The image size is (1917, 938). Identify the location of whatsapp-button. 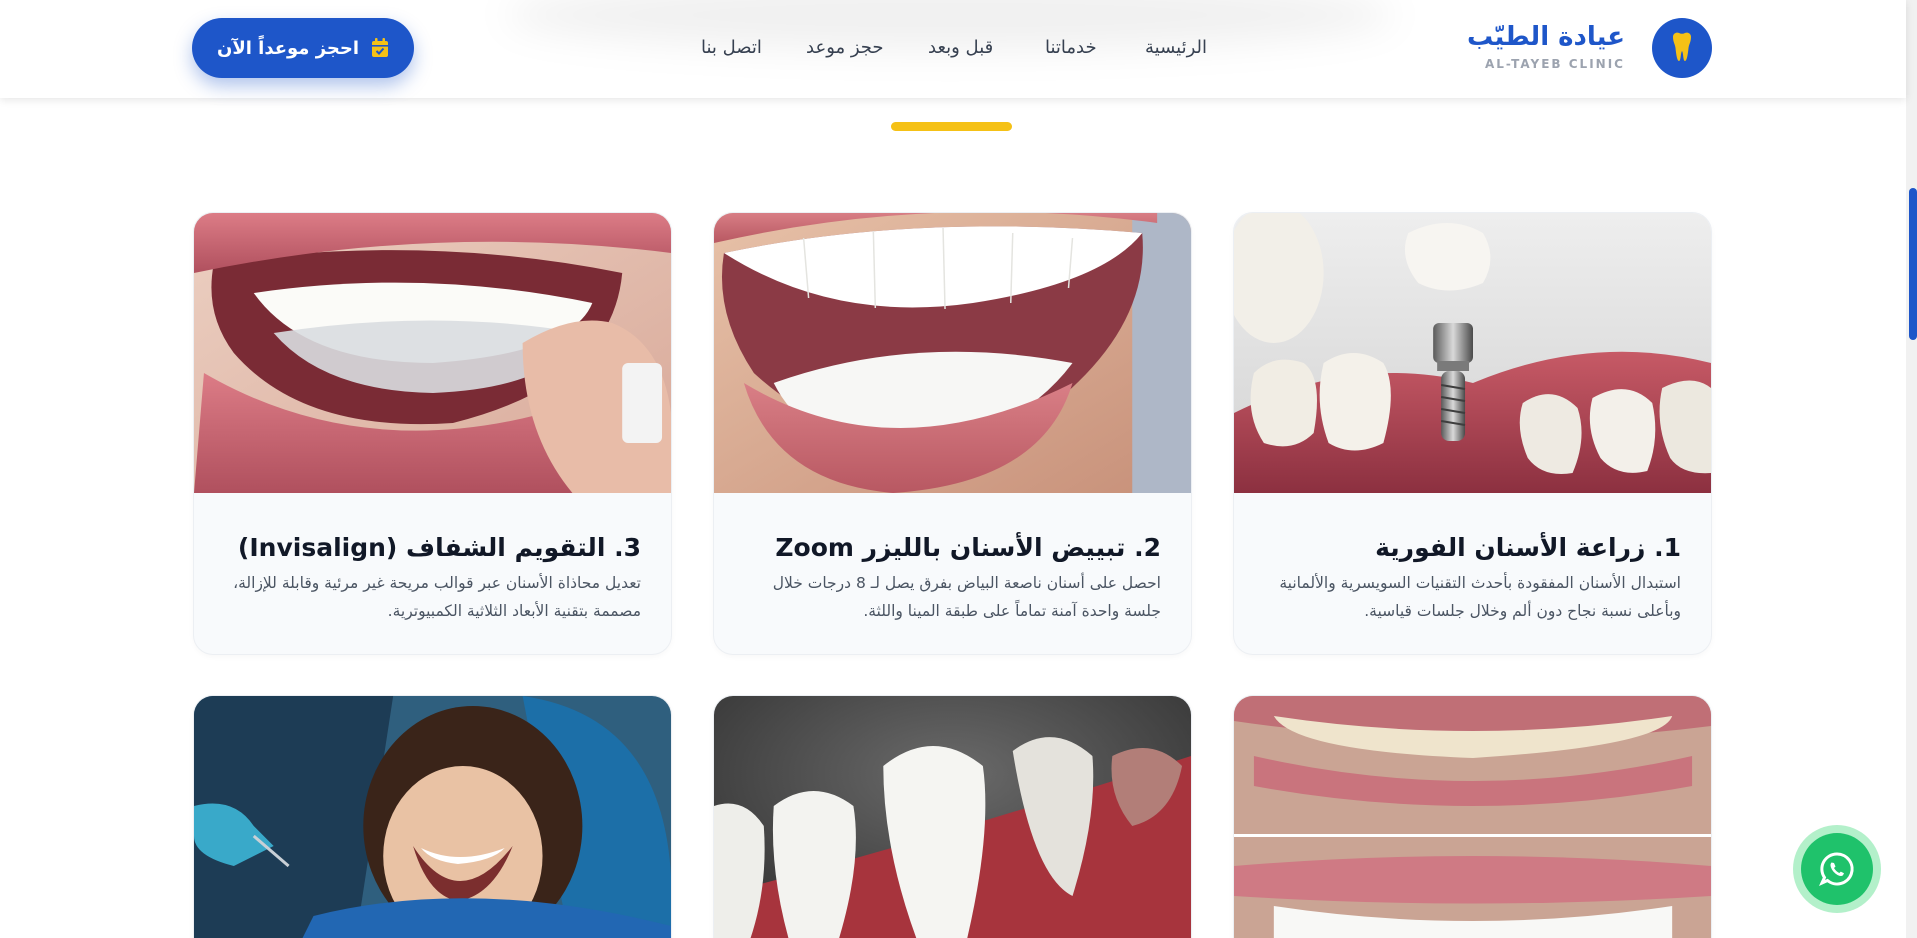
(1837, 869).